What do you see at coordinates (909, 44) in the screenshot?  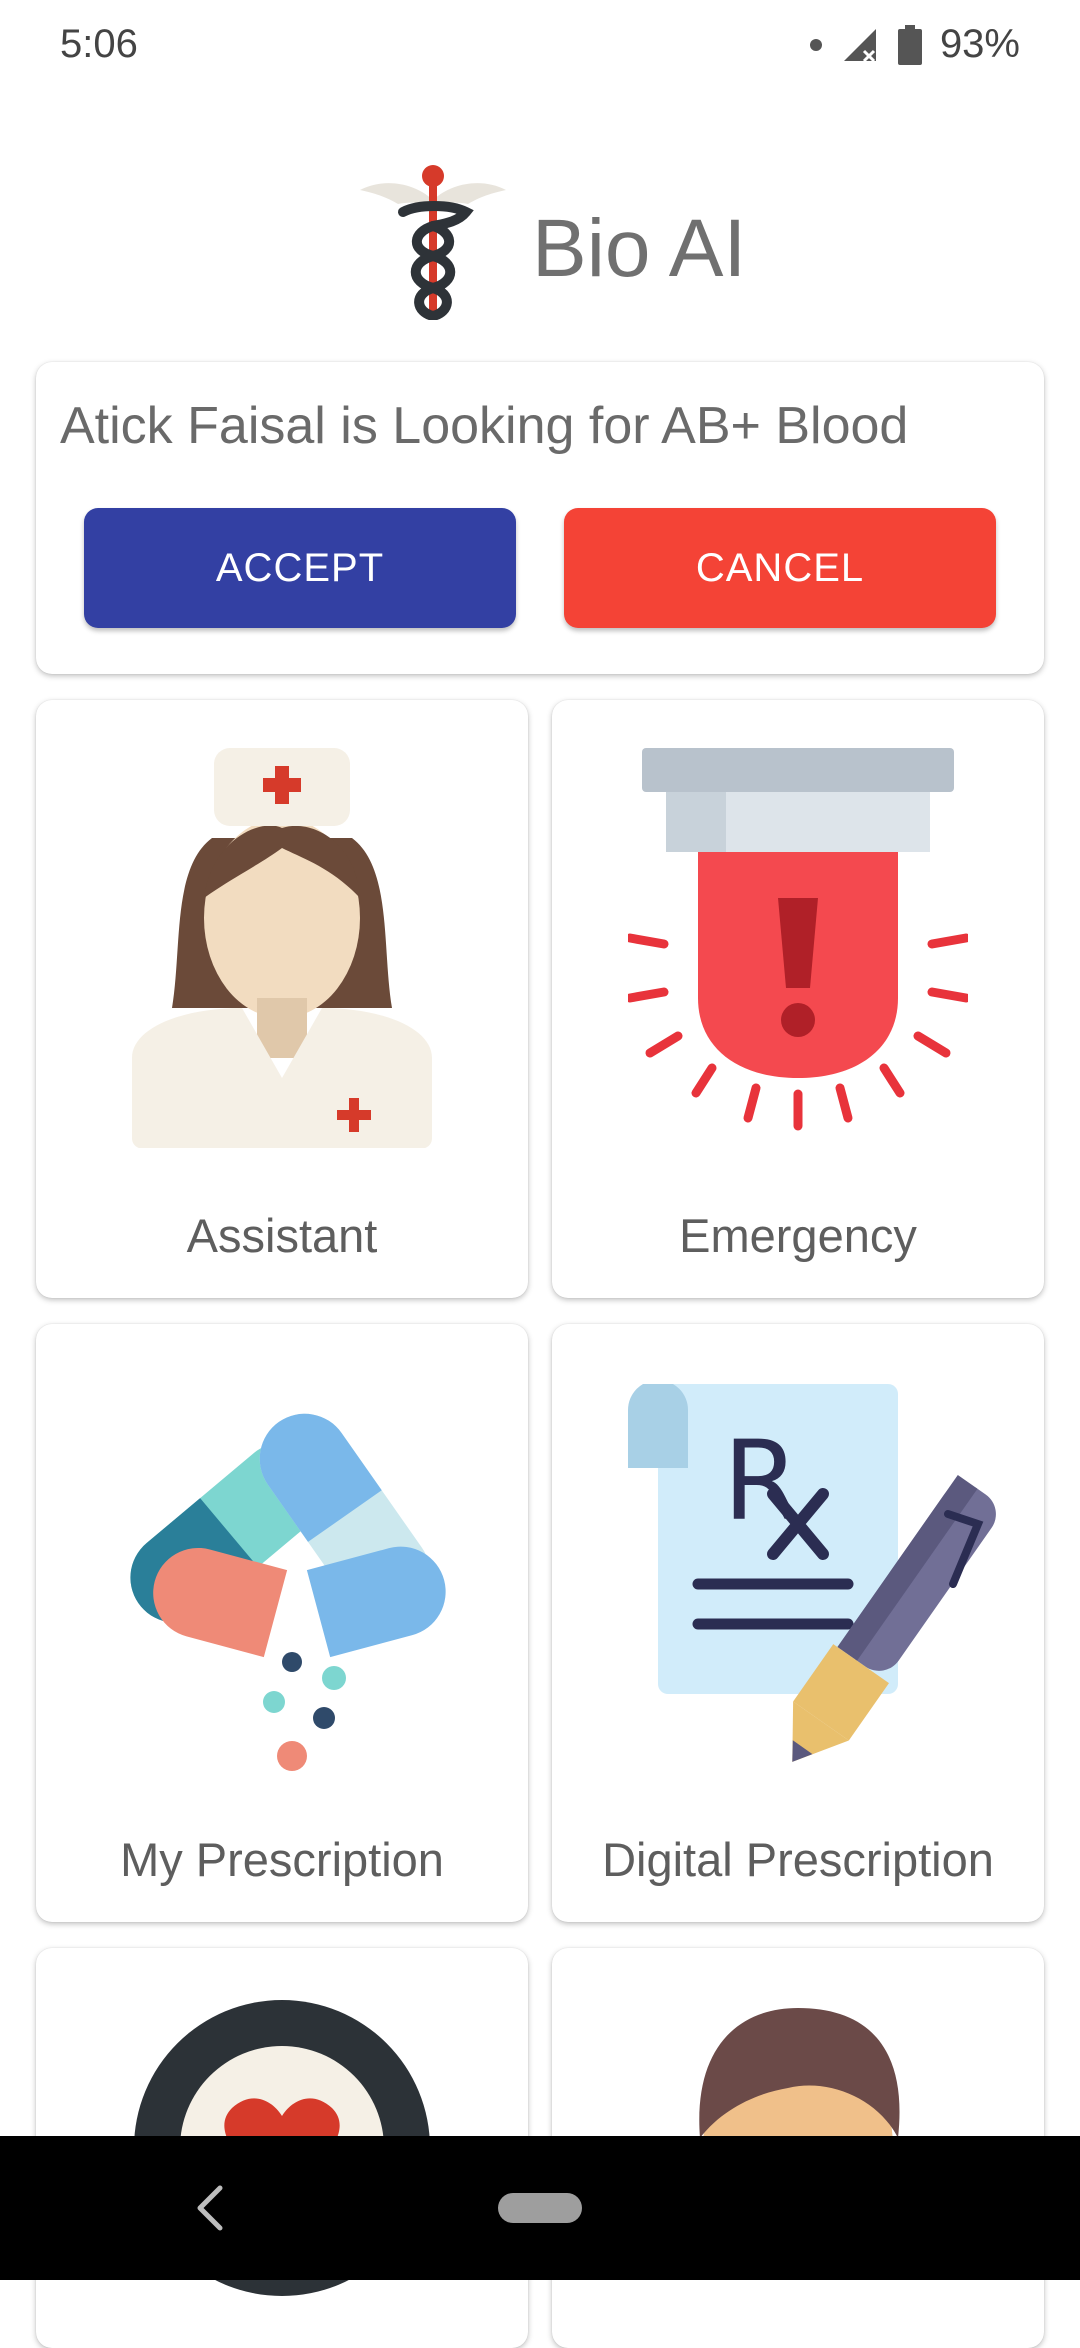 I see `battery-icon` at bounding box center [909, 44].